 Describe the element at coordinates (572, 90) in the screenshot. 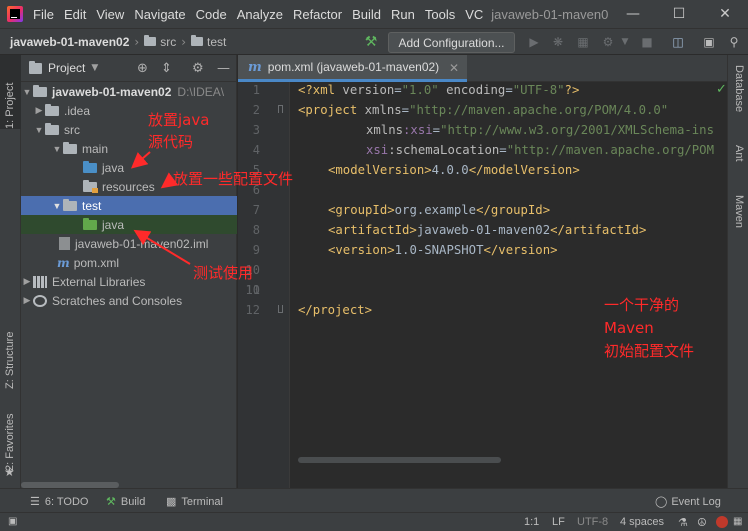

I see `xml-token: ?>` at that location.